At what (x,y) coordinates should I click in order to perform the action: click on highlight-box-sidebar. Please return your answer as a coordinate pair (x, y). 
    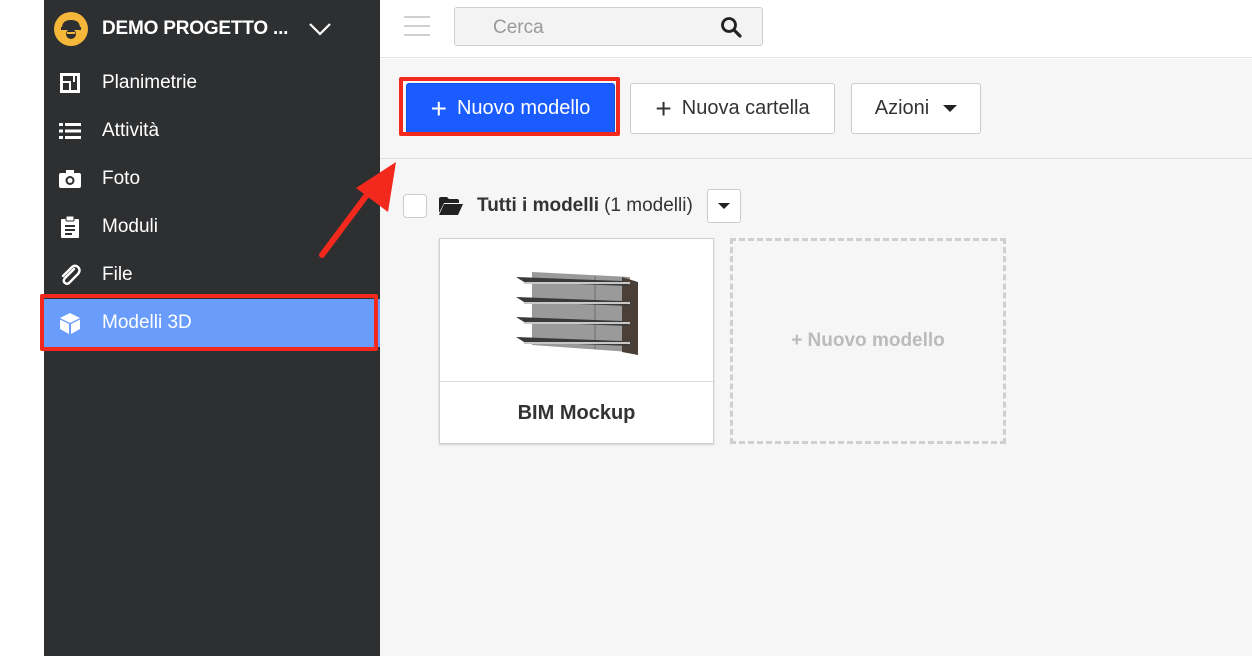
    Looking at the image, I should click on (209, 322).